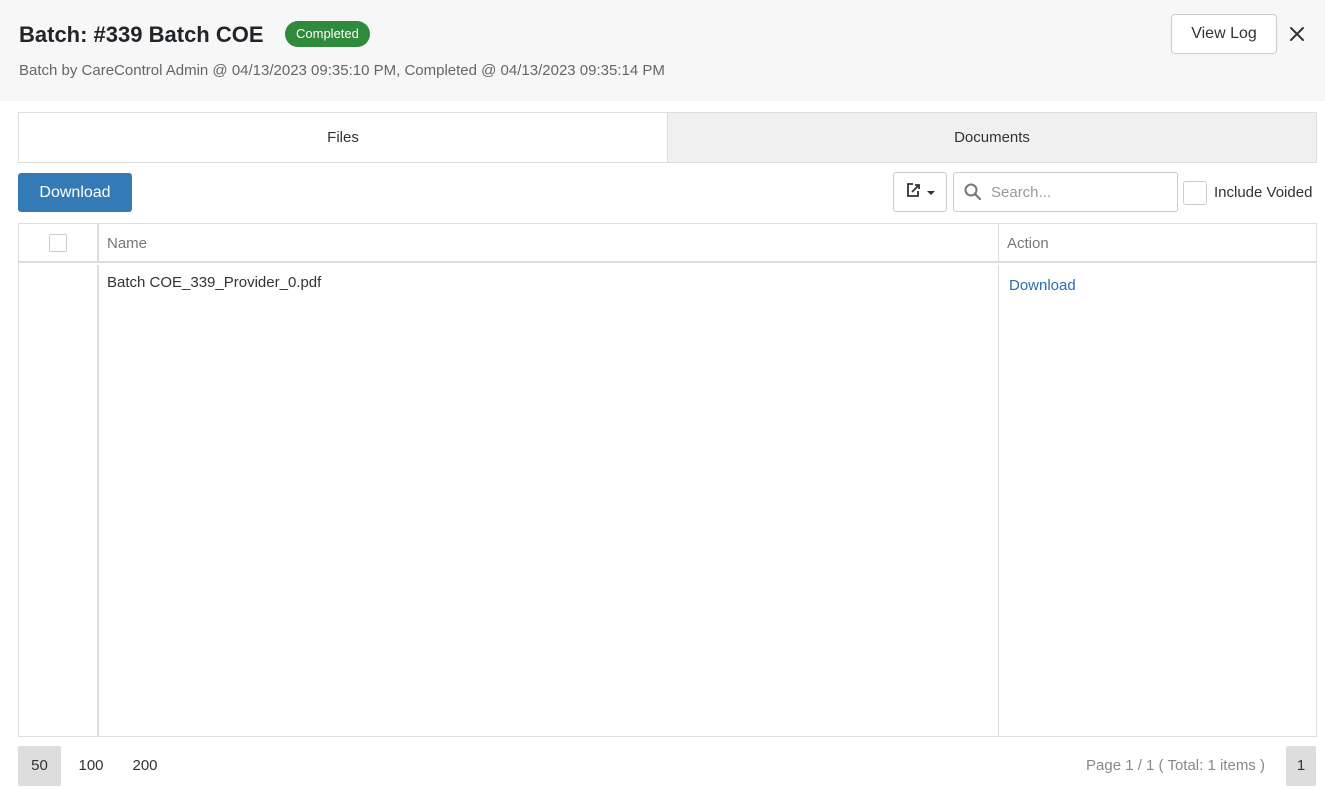 Image resolution: width=1325 pixels, height=789 pixels. I want to click on select-all-cell, so click(59, 243).